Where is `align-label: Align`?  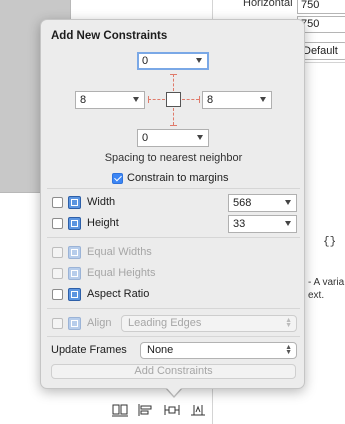 align-label: Align is located at coordinates (99, 323).